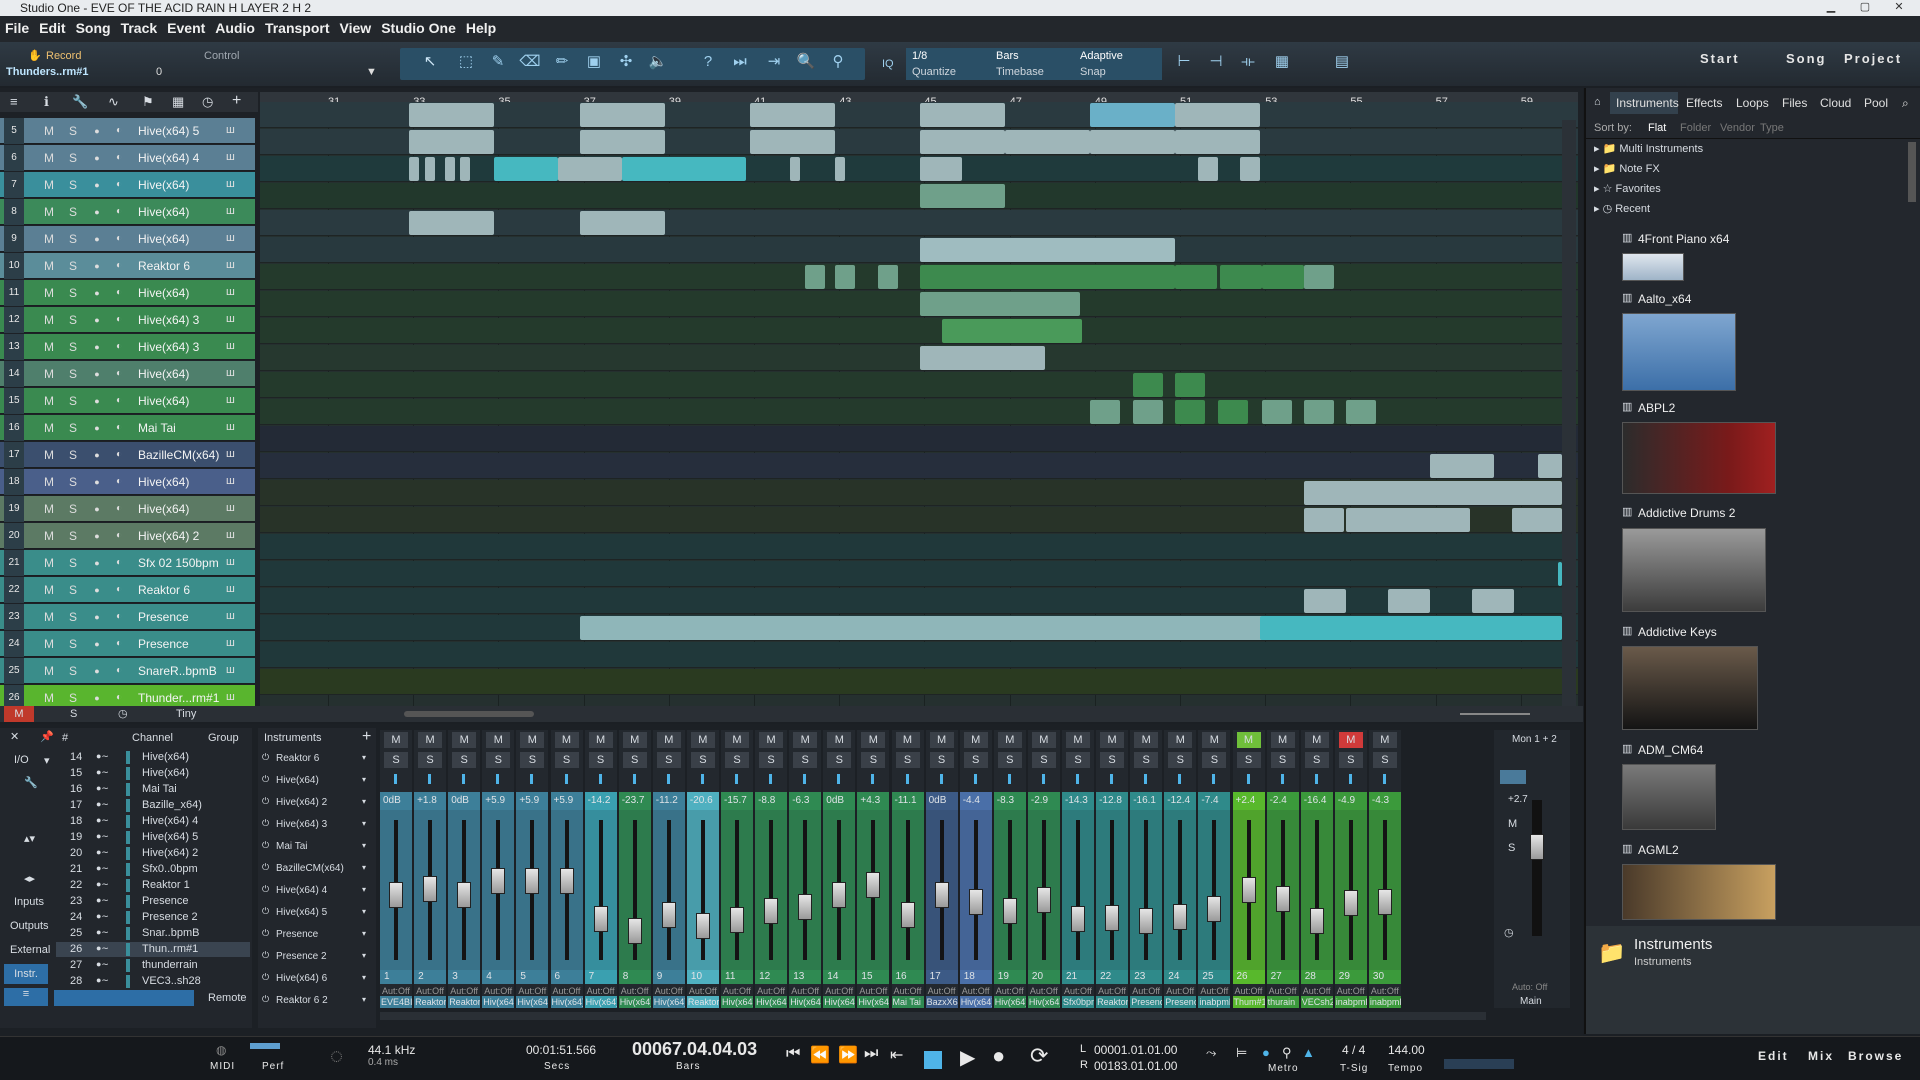  I want to click on track-name: Sfx 02 150bpm, so click(178, 563).